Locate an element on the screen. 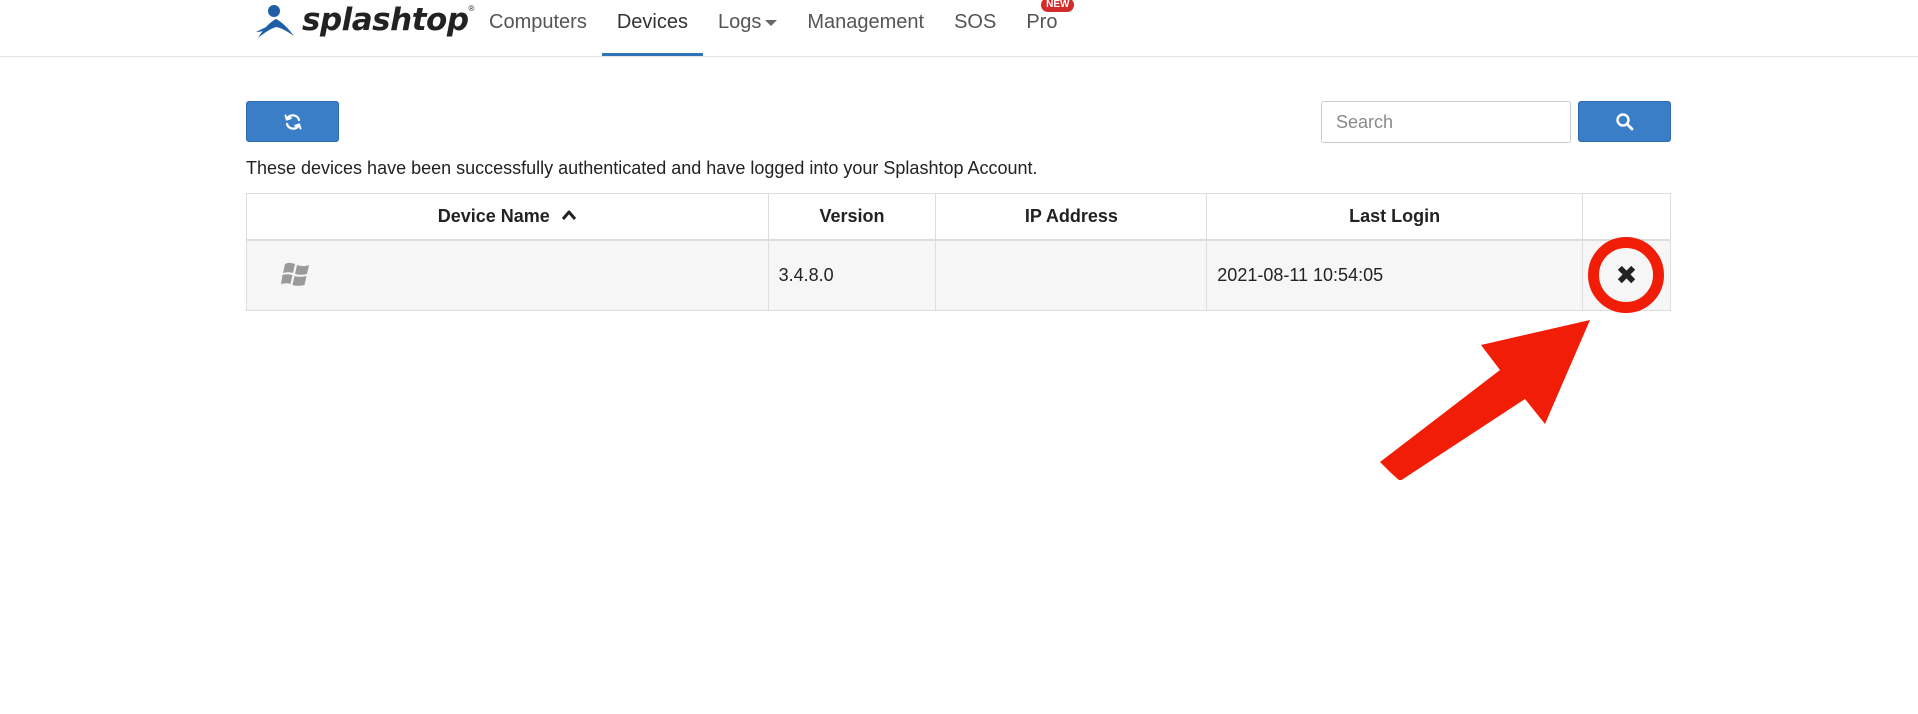  close-icon: ✖ is located at coordinates (1626, 275).